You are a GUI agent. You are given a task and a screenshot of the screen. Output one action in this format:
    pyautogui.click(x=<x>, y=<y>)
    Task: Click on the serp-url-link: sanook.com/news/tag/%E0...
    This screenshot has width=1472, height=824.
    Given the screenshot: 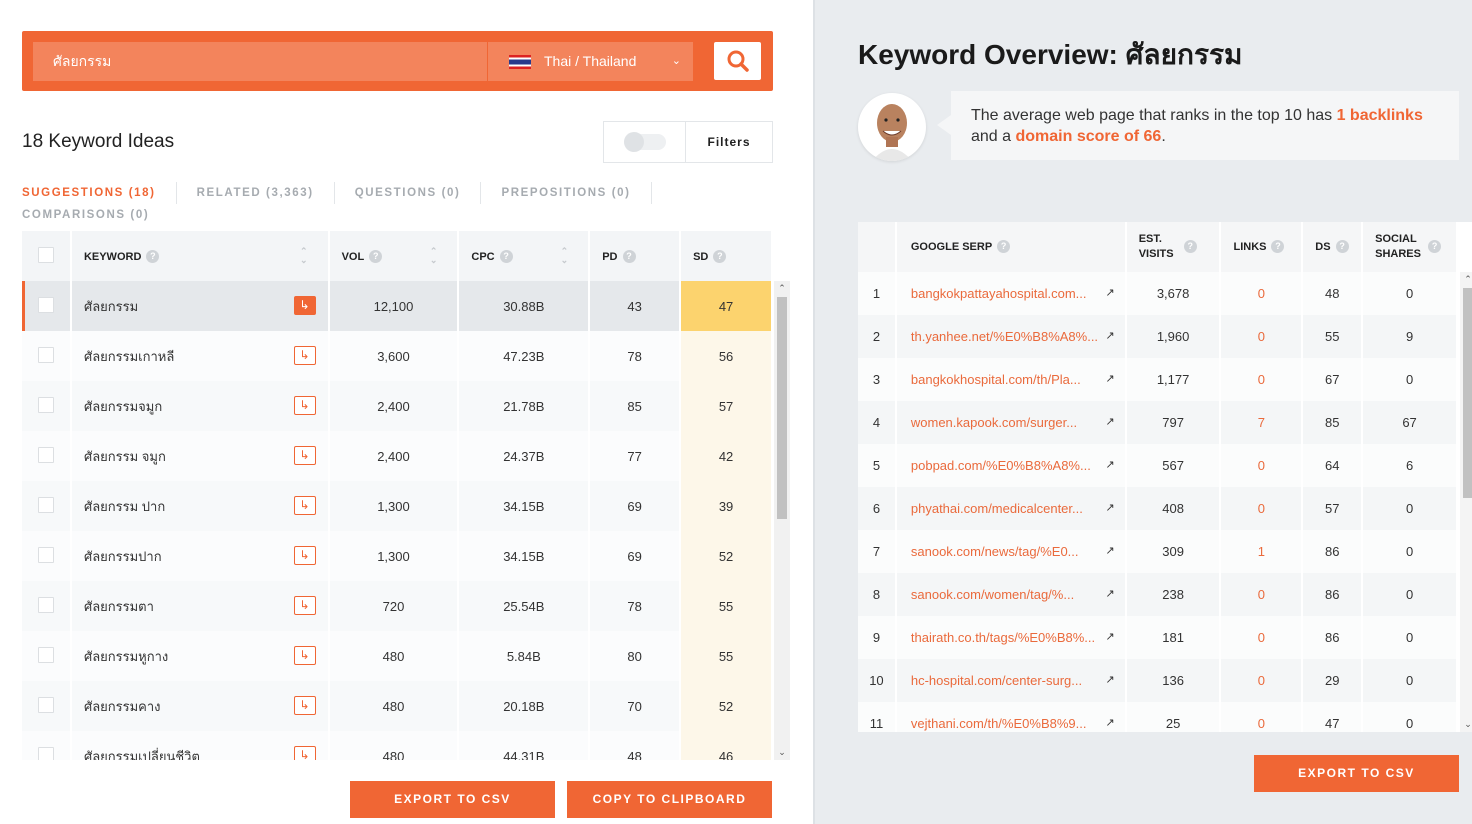 What is the action you would take?
    pyautogui.click(x=995, y=551)
    